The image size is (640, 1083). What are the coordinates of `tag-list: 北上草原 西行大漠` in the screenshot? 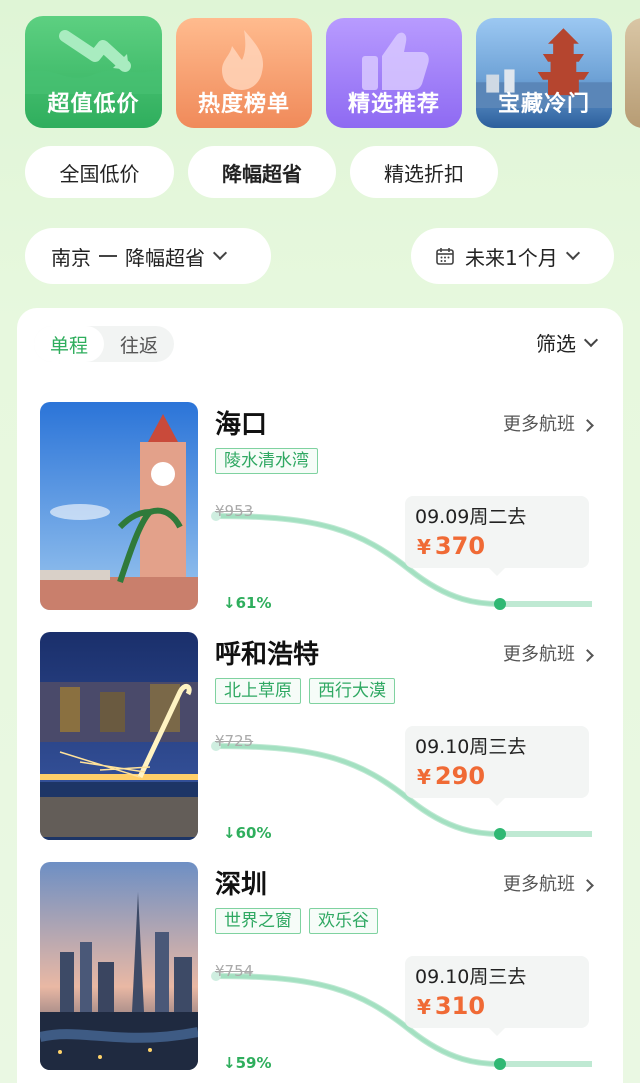 It's located at (305, 691).